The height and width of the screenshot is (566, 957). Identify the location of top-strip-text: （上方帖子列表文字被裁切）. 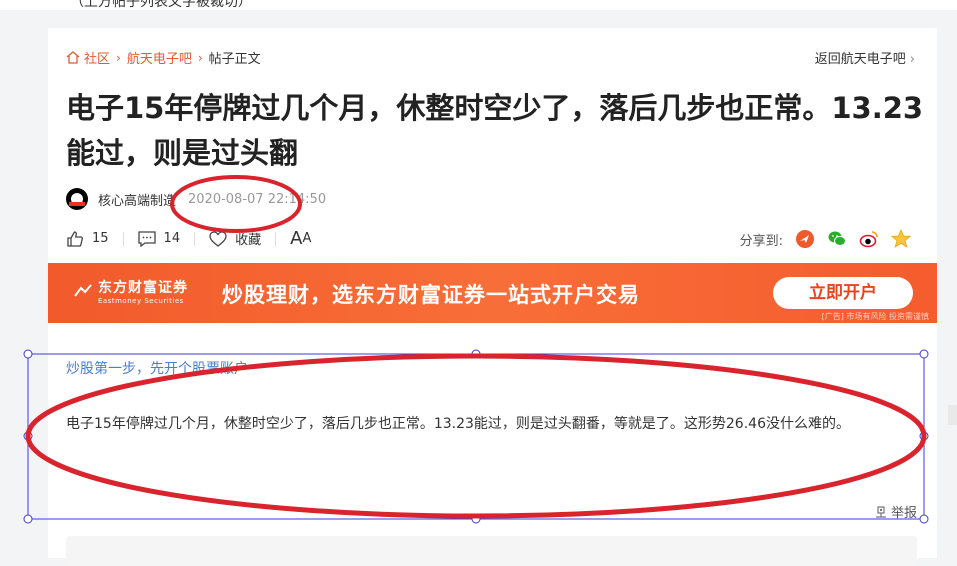
(161, 5).